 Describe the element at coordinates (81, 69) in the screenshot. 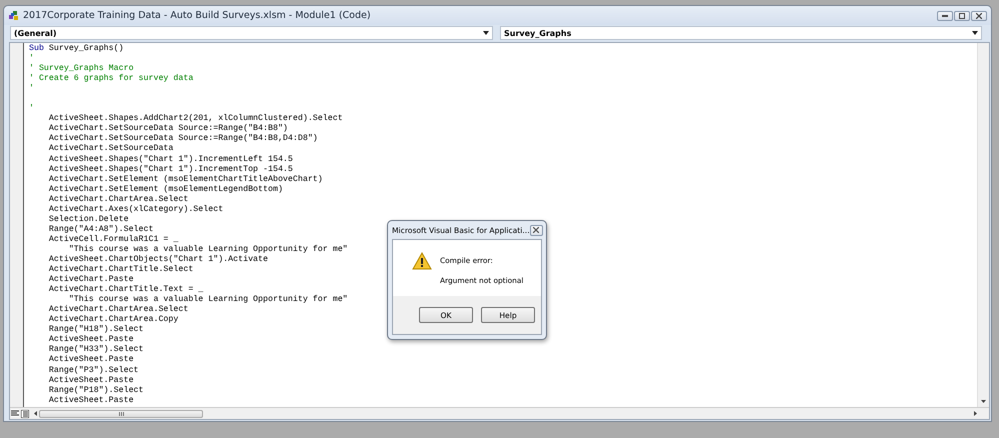

I see `code-line: ' Survey_Graphs Macro` at that location.